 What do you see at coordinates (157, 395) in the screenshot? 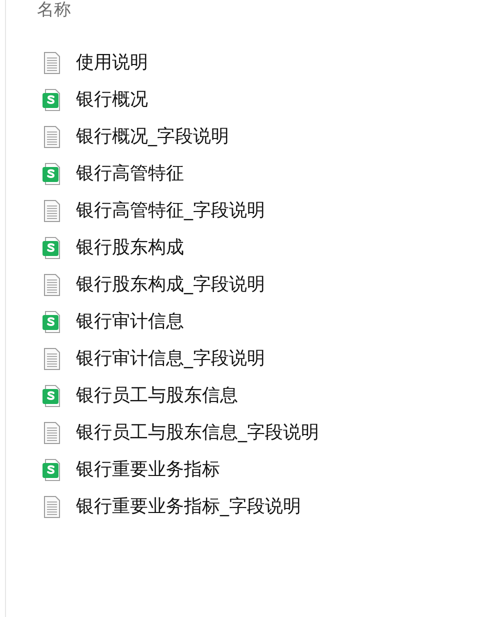
I see `file-name: 银行员工与股东信息` at bounding box center [157, 395].